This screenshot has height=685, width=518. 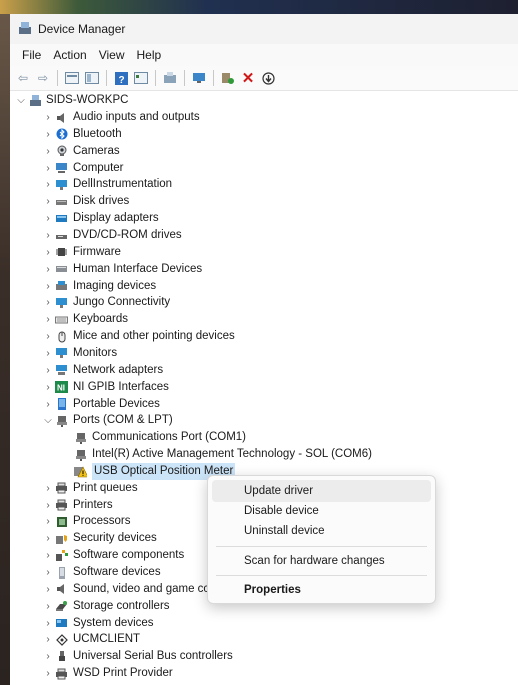 What do you see at coordinates (92, 78) in the screenshot?
I see `view-icon` at bounding box center [92, 78].